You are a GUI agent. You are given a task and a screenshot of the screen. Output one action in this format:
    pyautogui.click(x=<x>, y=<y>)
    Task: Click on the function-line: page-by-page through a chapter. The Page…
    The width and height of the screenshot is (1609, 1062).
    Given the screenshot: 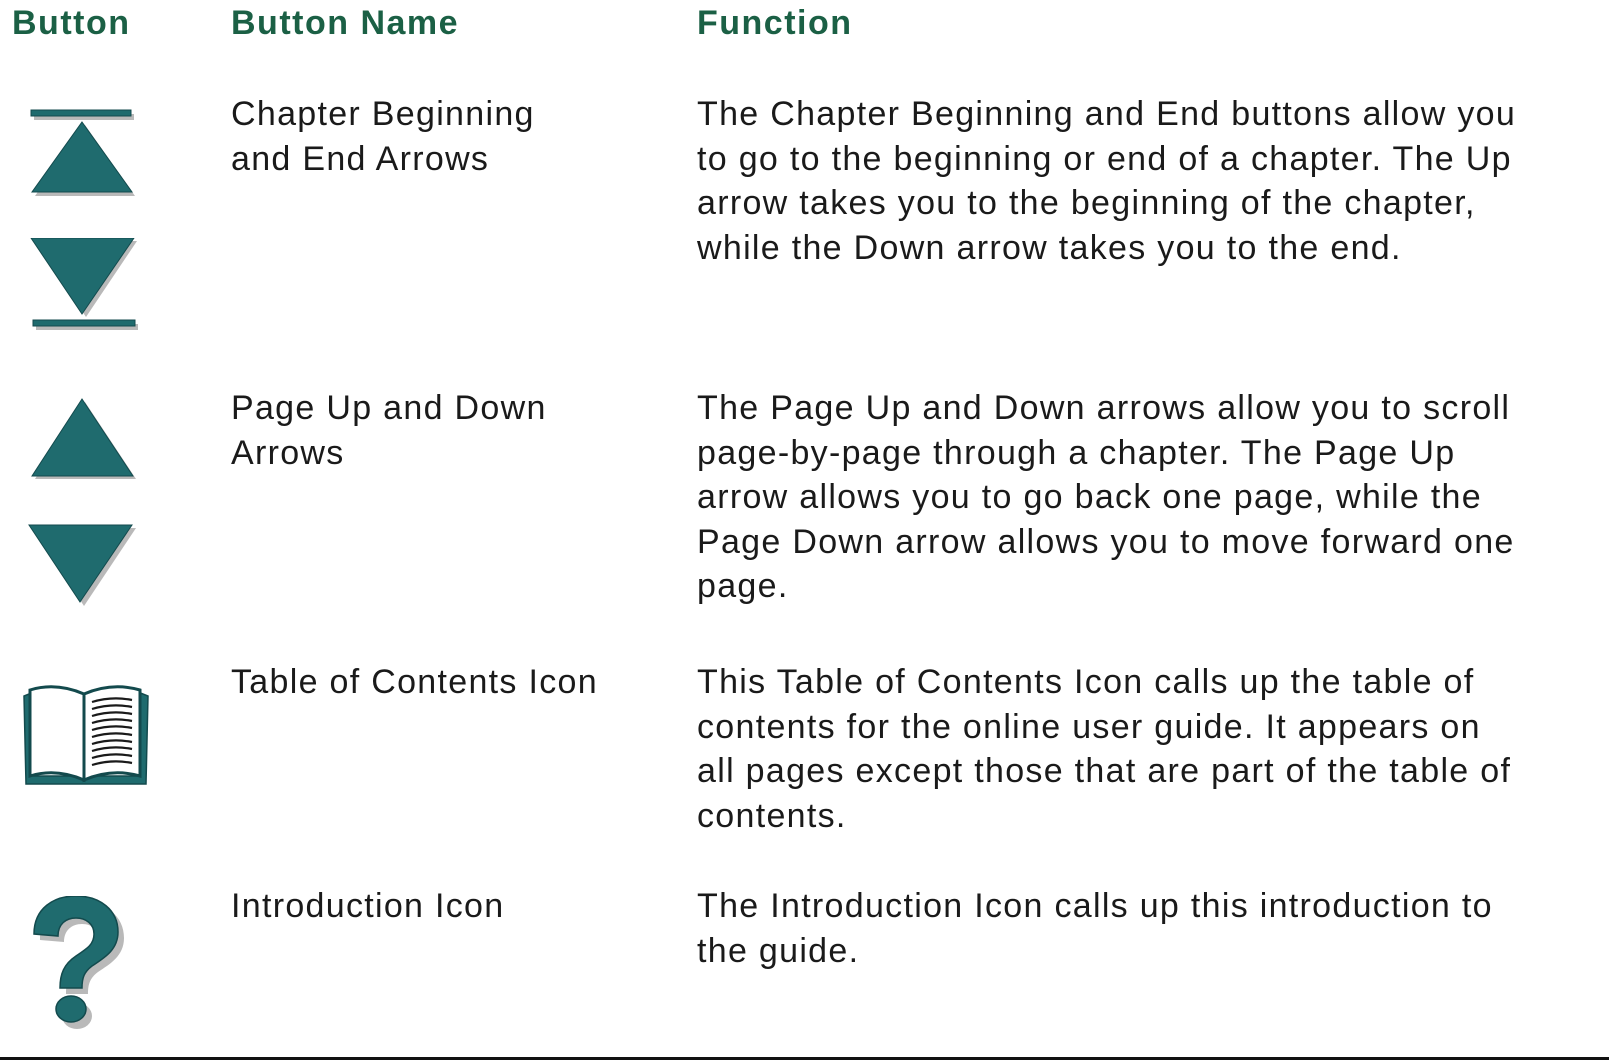 What is the action you would take?
    pyautogui.click(x=1076, y=452)
    